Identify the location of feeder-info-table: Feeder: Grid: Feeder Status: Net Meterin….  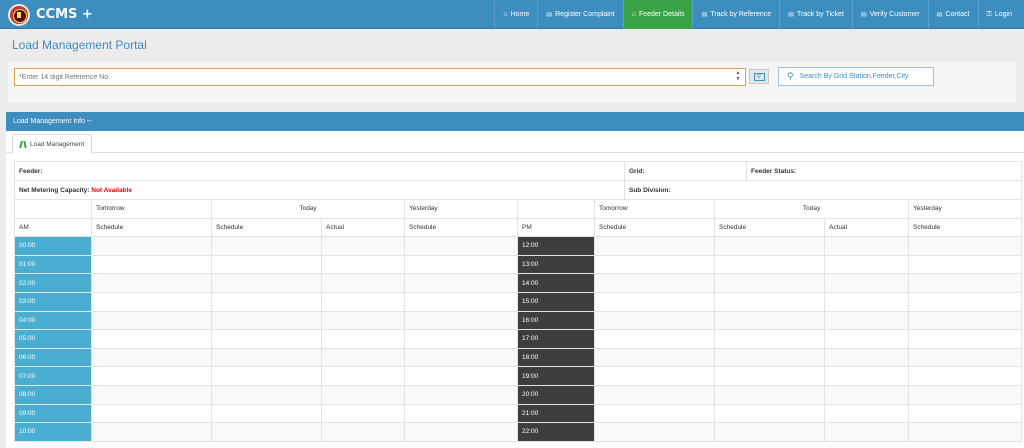
(518, 180).